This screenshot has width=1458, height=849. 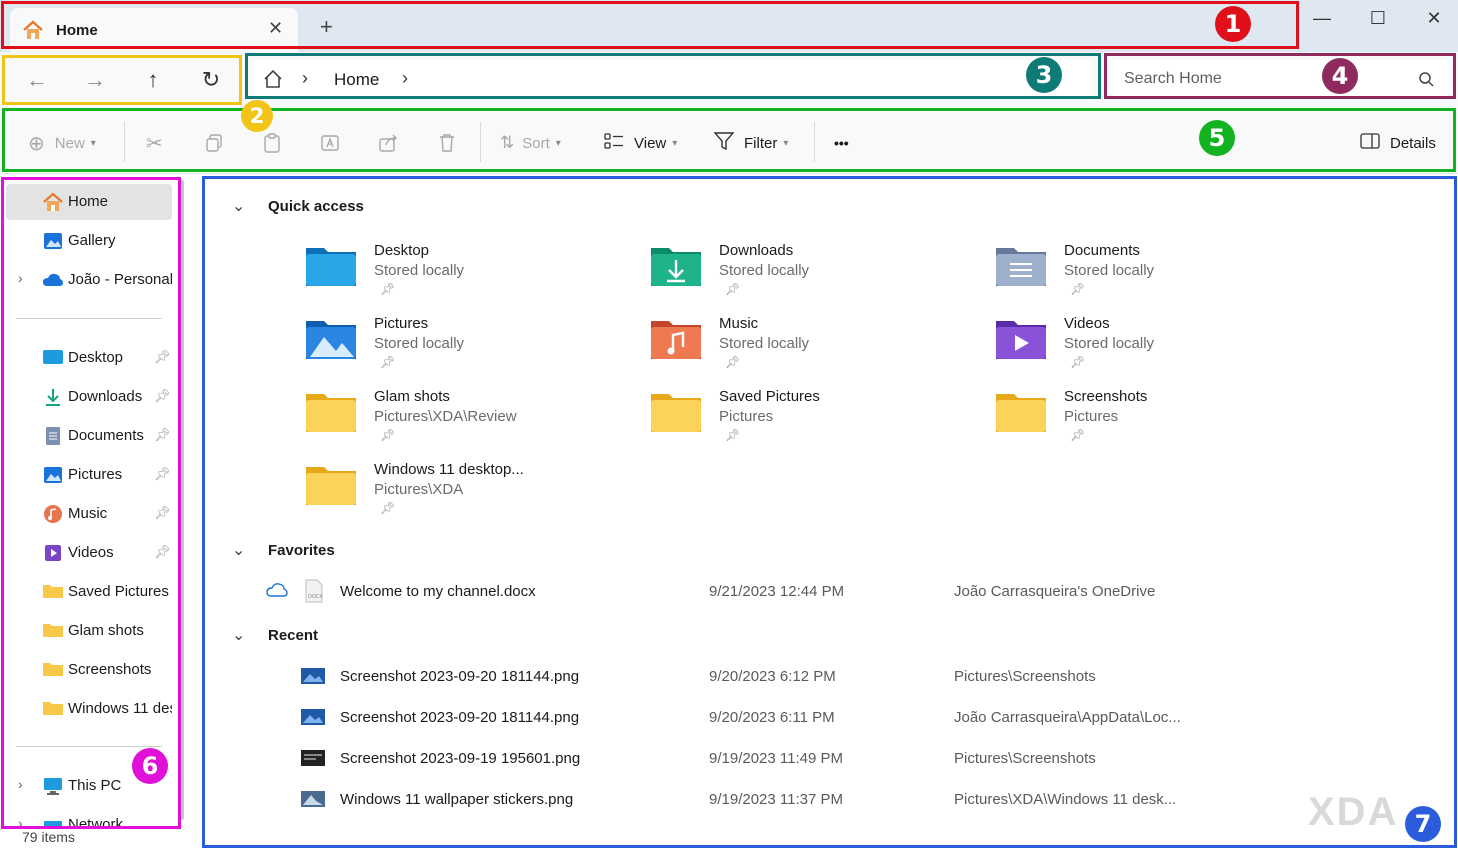 What do you see at coordinates (154, 30) in the screenshot?
I see `tab-home: Home ✕` at bounding box center [154, 30].